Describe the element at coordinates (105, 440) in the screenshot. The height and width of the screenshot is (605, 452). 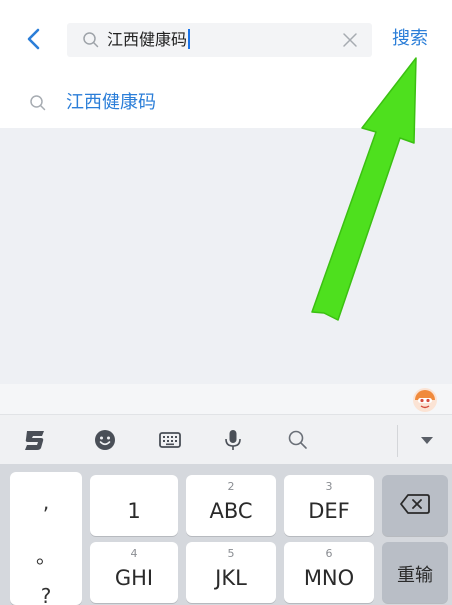
I see `emoji-icon` at that location.